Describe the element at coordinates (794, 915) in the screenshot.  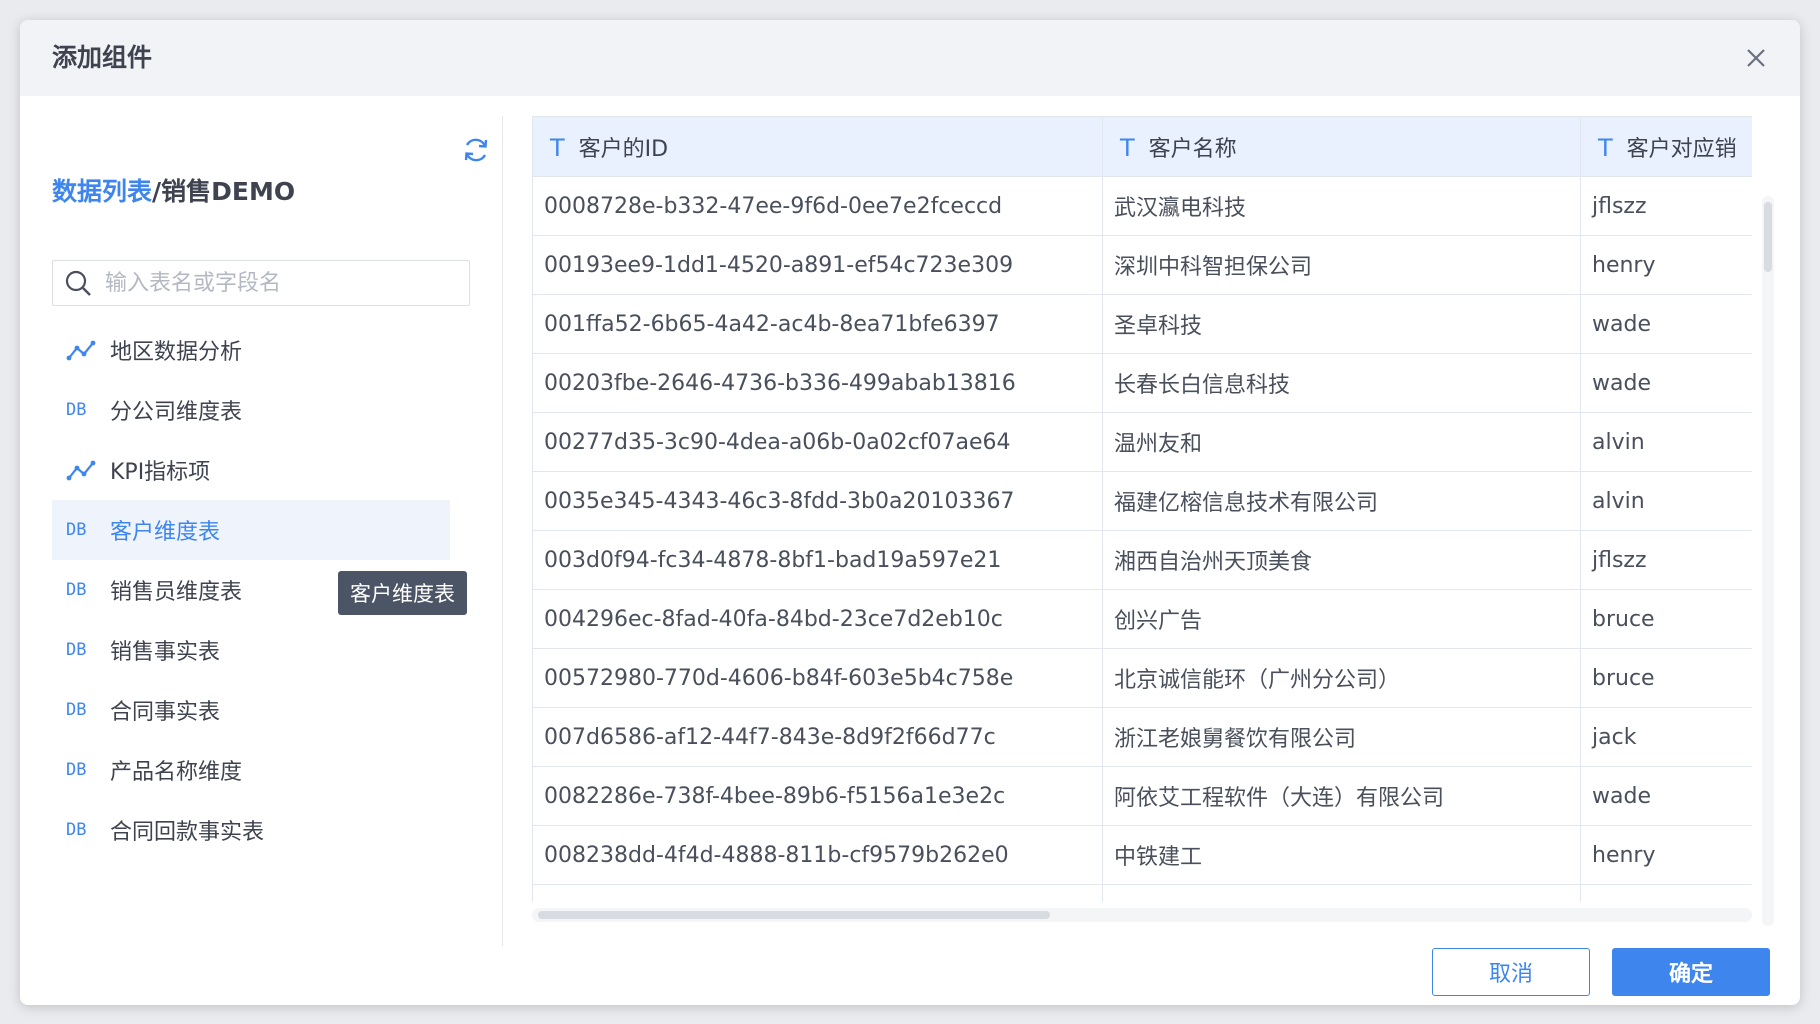
I see `horizontal-scrollbar-thumb` at that location.